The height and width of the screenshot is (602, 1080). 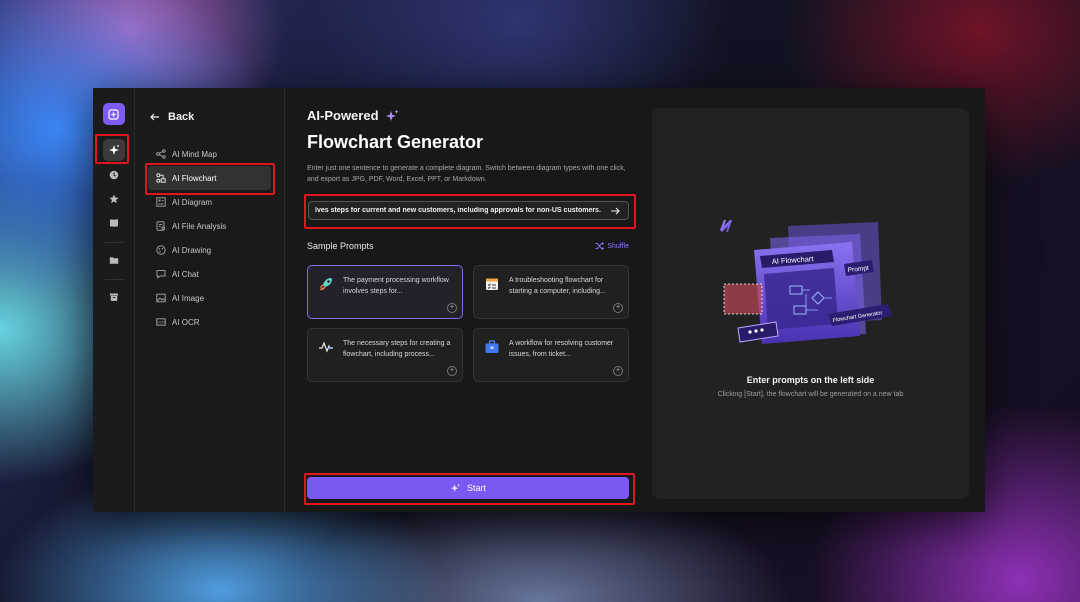 I want to click on recent-button, so click(x=114, y=175).